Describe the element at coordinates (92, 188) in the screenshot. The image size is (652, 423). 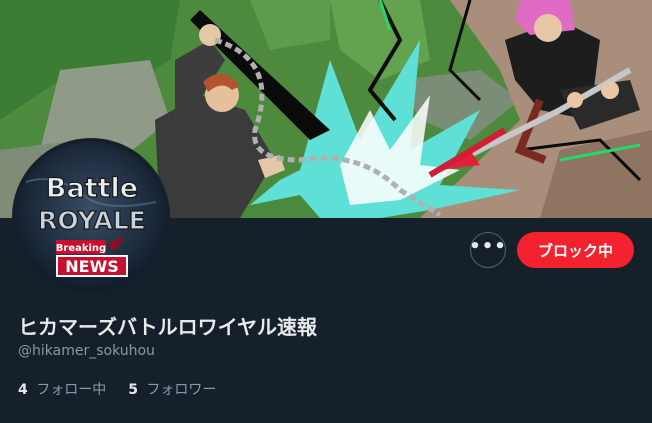
I see `avatar-title-line1: Battle` at that location.